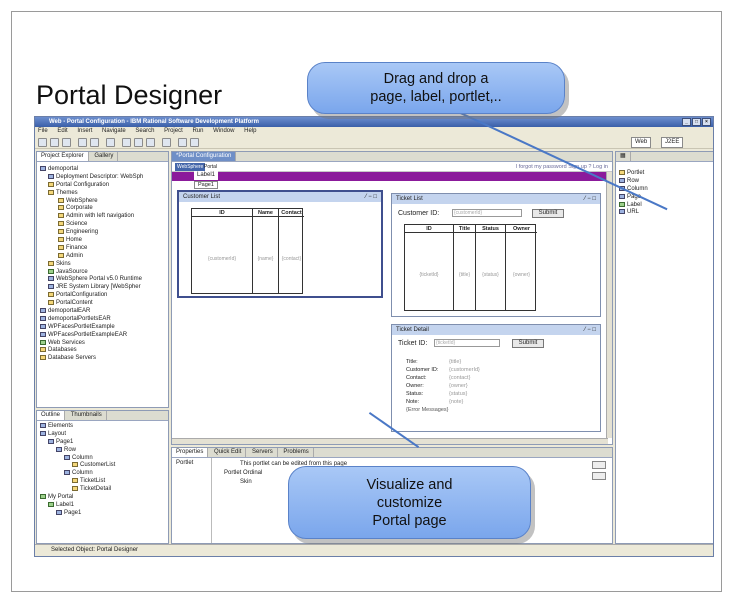 This screenshot has height=603, width=734. I want to click on menu-insert: Insert, so click(84, 131).